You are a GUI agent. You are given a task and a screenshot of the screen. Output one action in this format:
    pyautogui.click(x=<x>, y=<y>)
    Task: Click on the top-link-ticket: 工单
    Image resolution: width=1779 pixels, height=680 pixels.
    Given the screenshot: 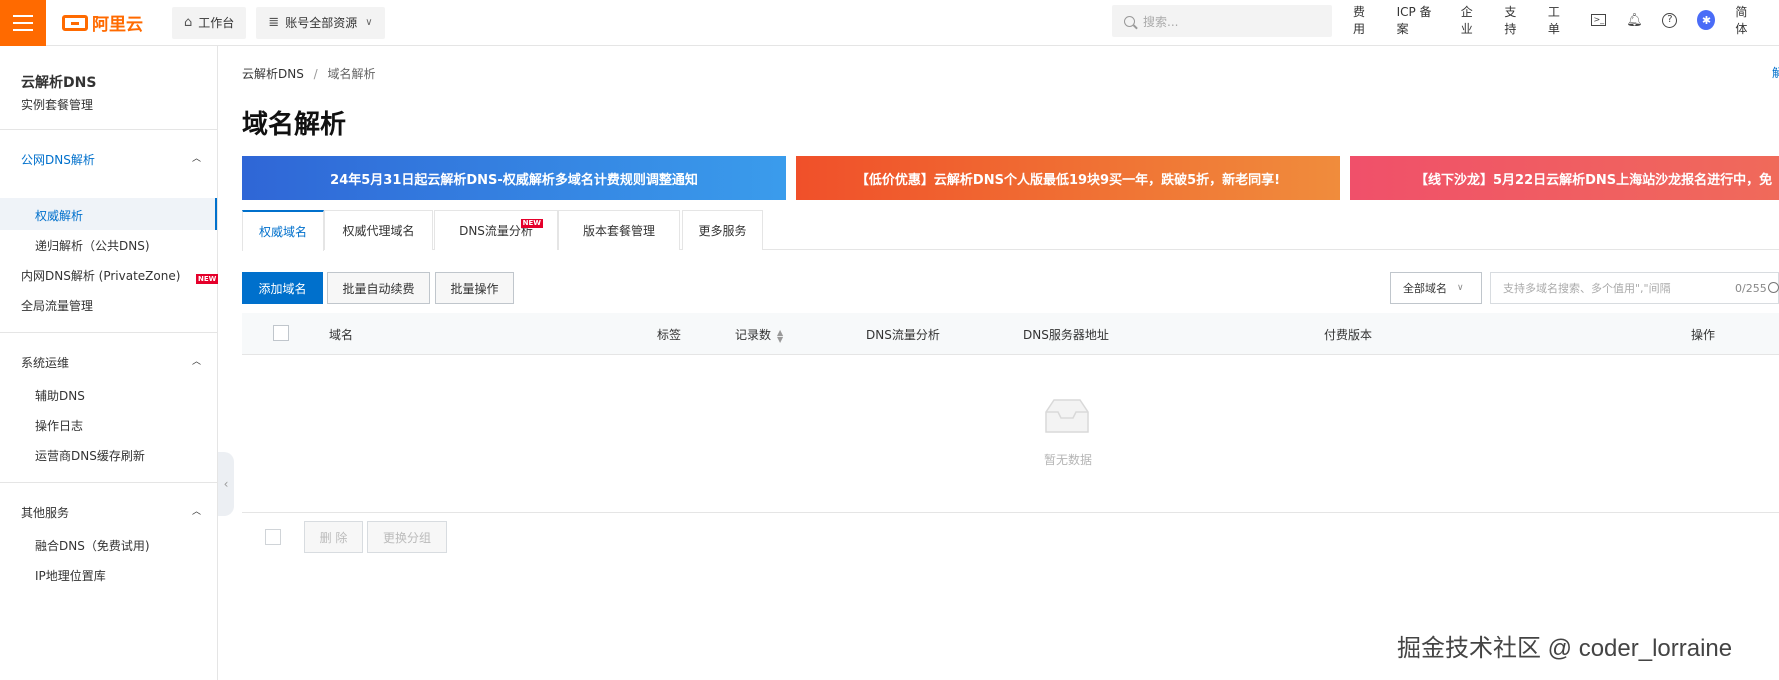 What is the action you would take?
    pyautogui.click(x=1559, y=20)
    